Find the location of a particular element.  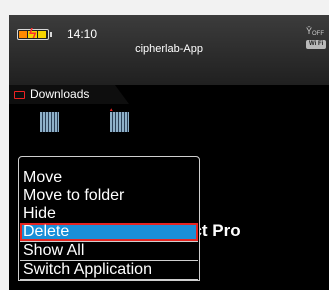

battery-cap is located at coordinates (51, 34).